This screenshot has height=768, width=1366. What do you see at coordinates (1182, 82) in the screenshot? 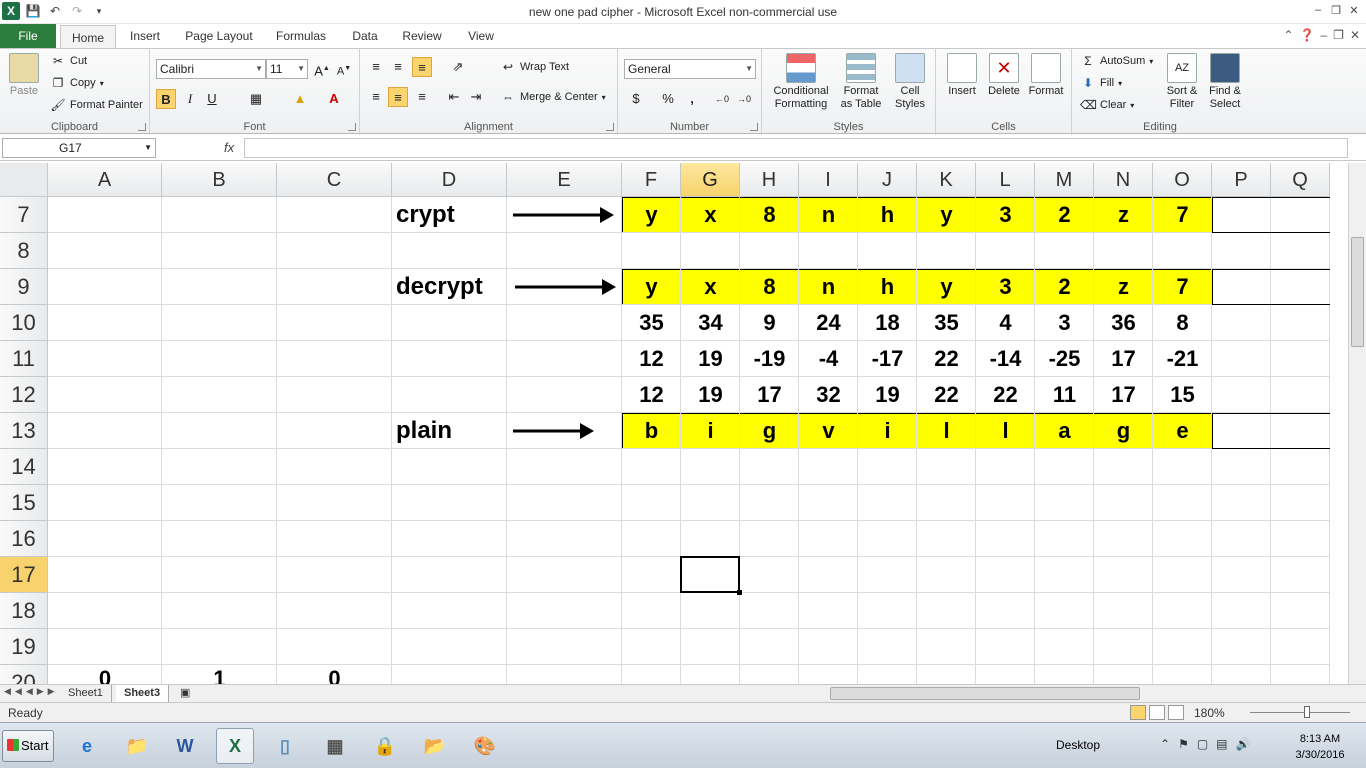
I see `sort-filter-button: AZ Sort & Filter` at bounding box center [1182, 82].